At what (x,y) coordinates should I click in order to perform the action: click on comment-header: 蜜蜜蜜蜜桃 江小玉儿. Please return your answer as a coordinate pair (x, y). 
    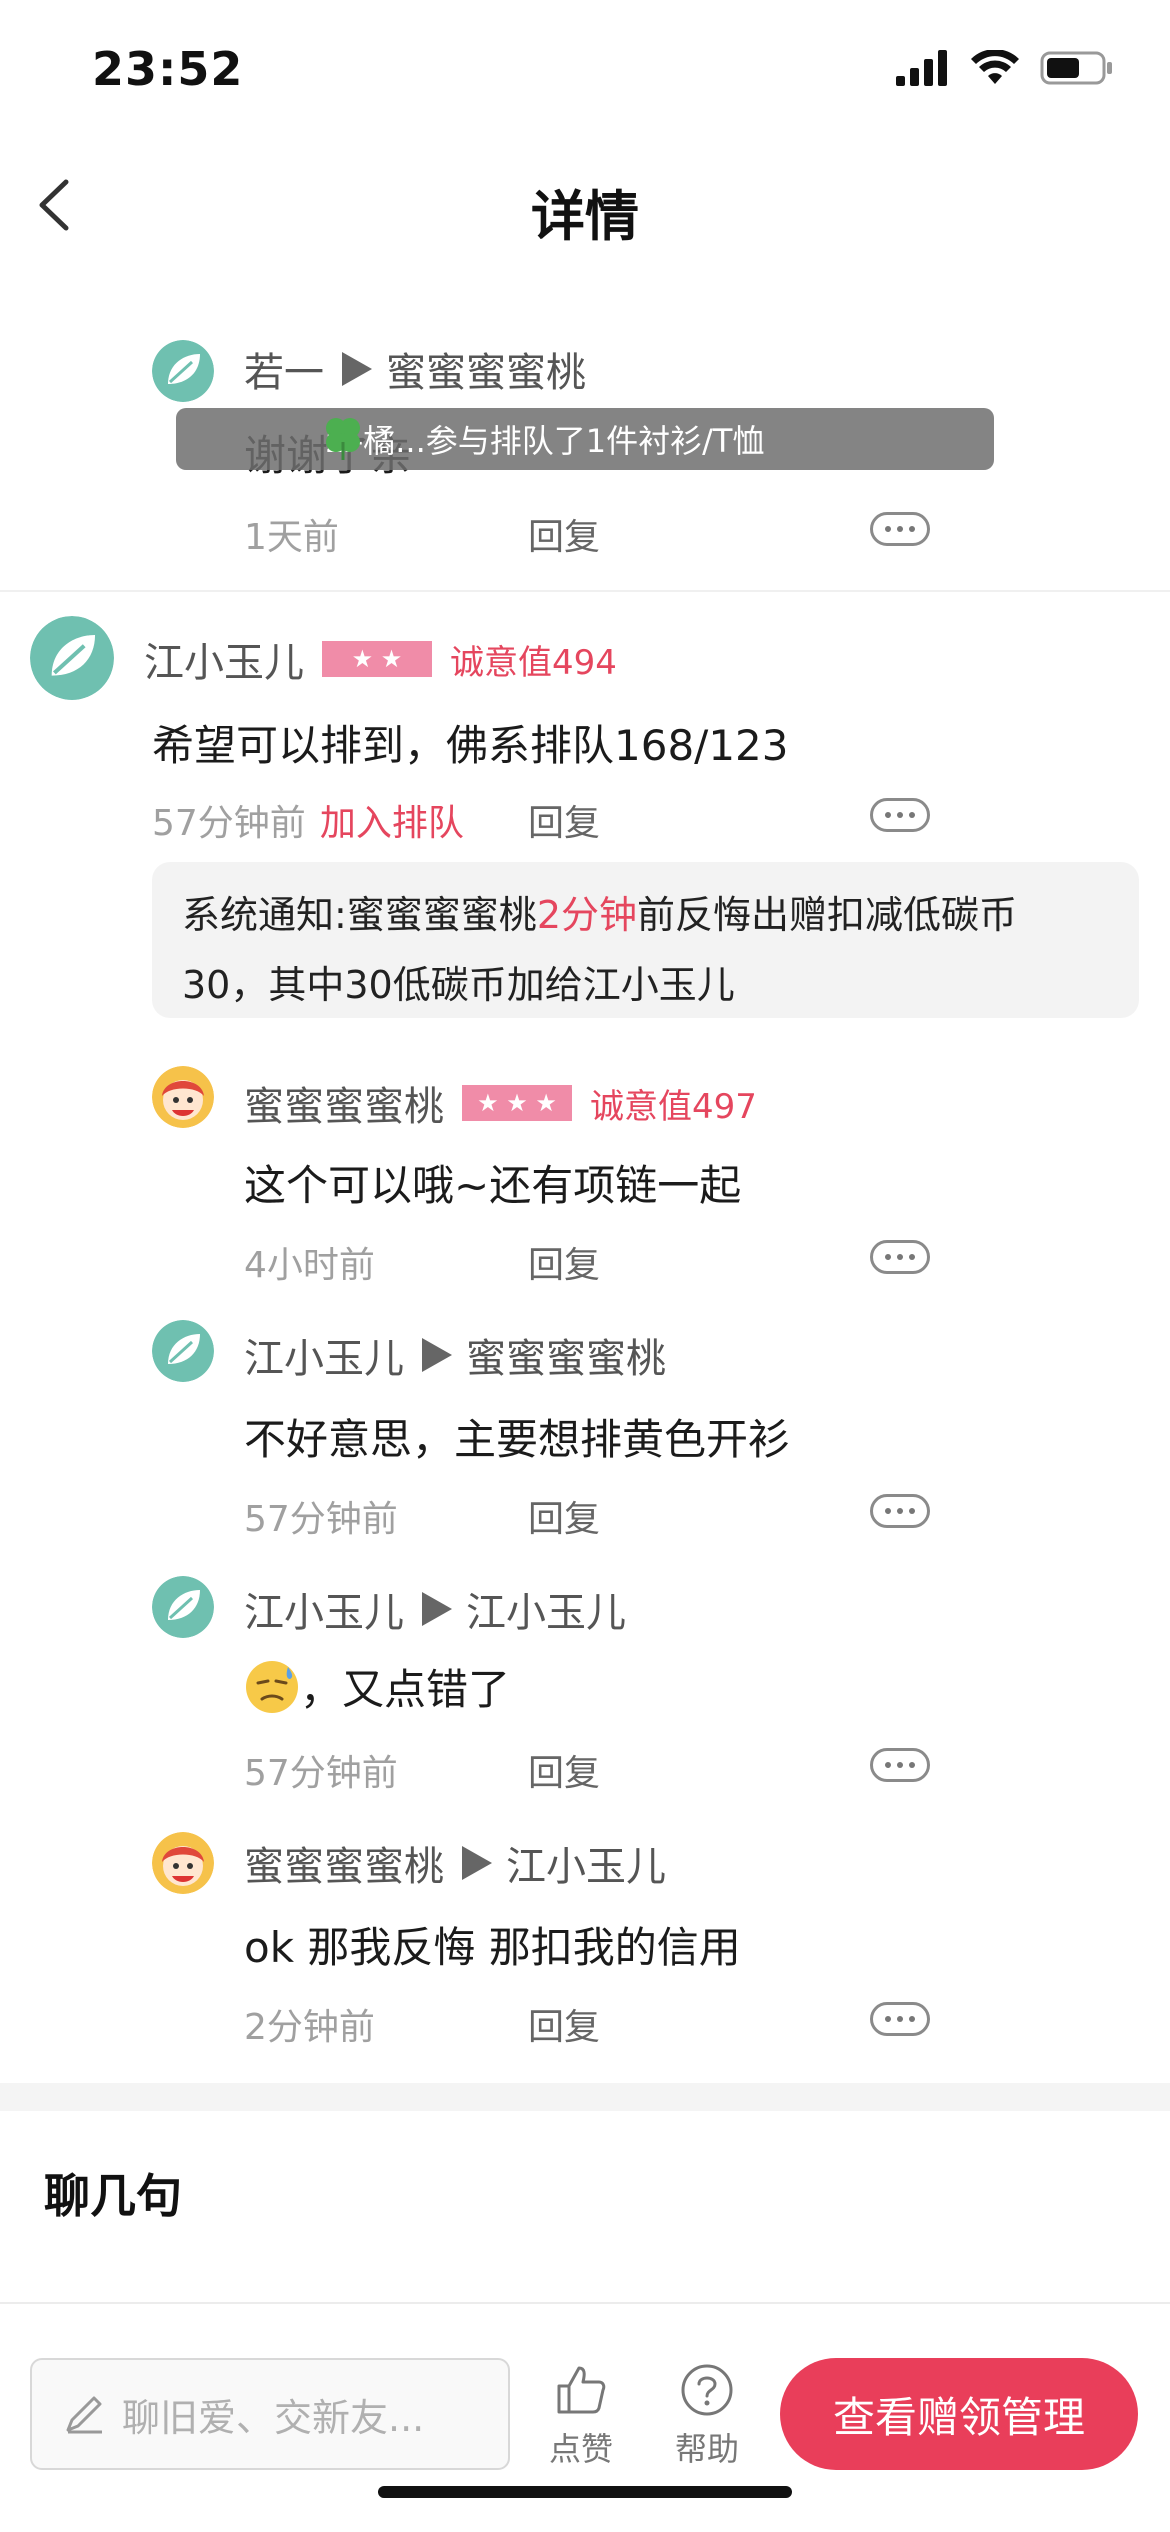
    Looking at the image, I should click on (455, 1863).